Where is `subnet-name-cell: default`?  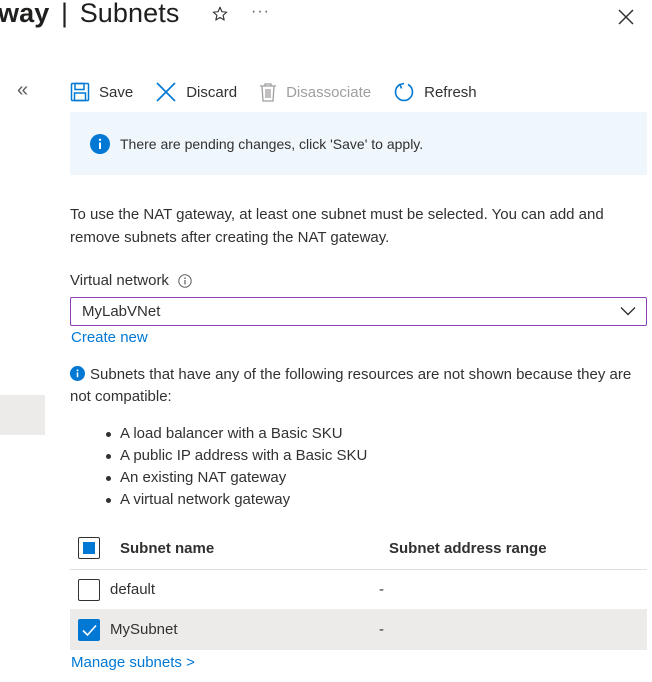 subnet-name-cell: default is located at coordinates (133, 589).